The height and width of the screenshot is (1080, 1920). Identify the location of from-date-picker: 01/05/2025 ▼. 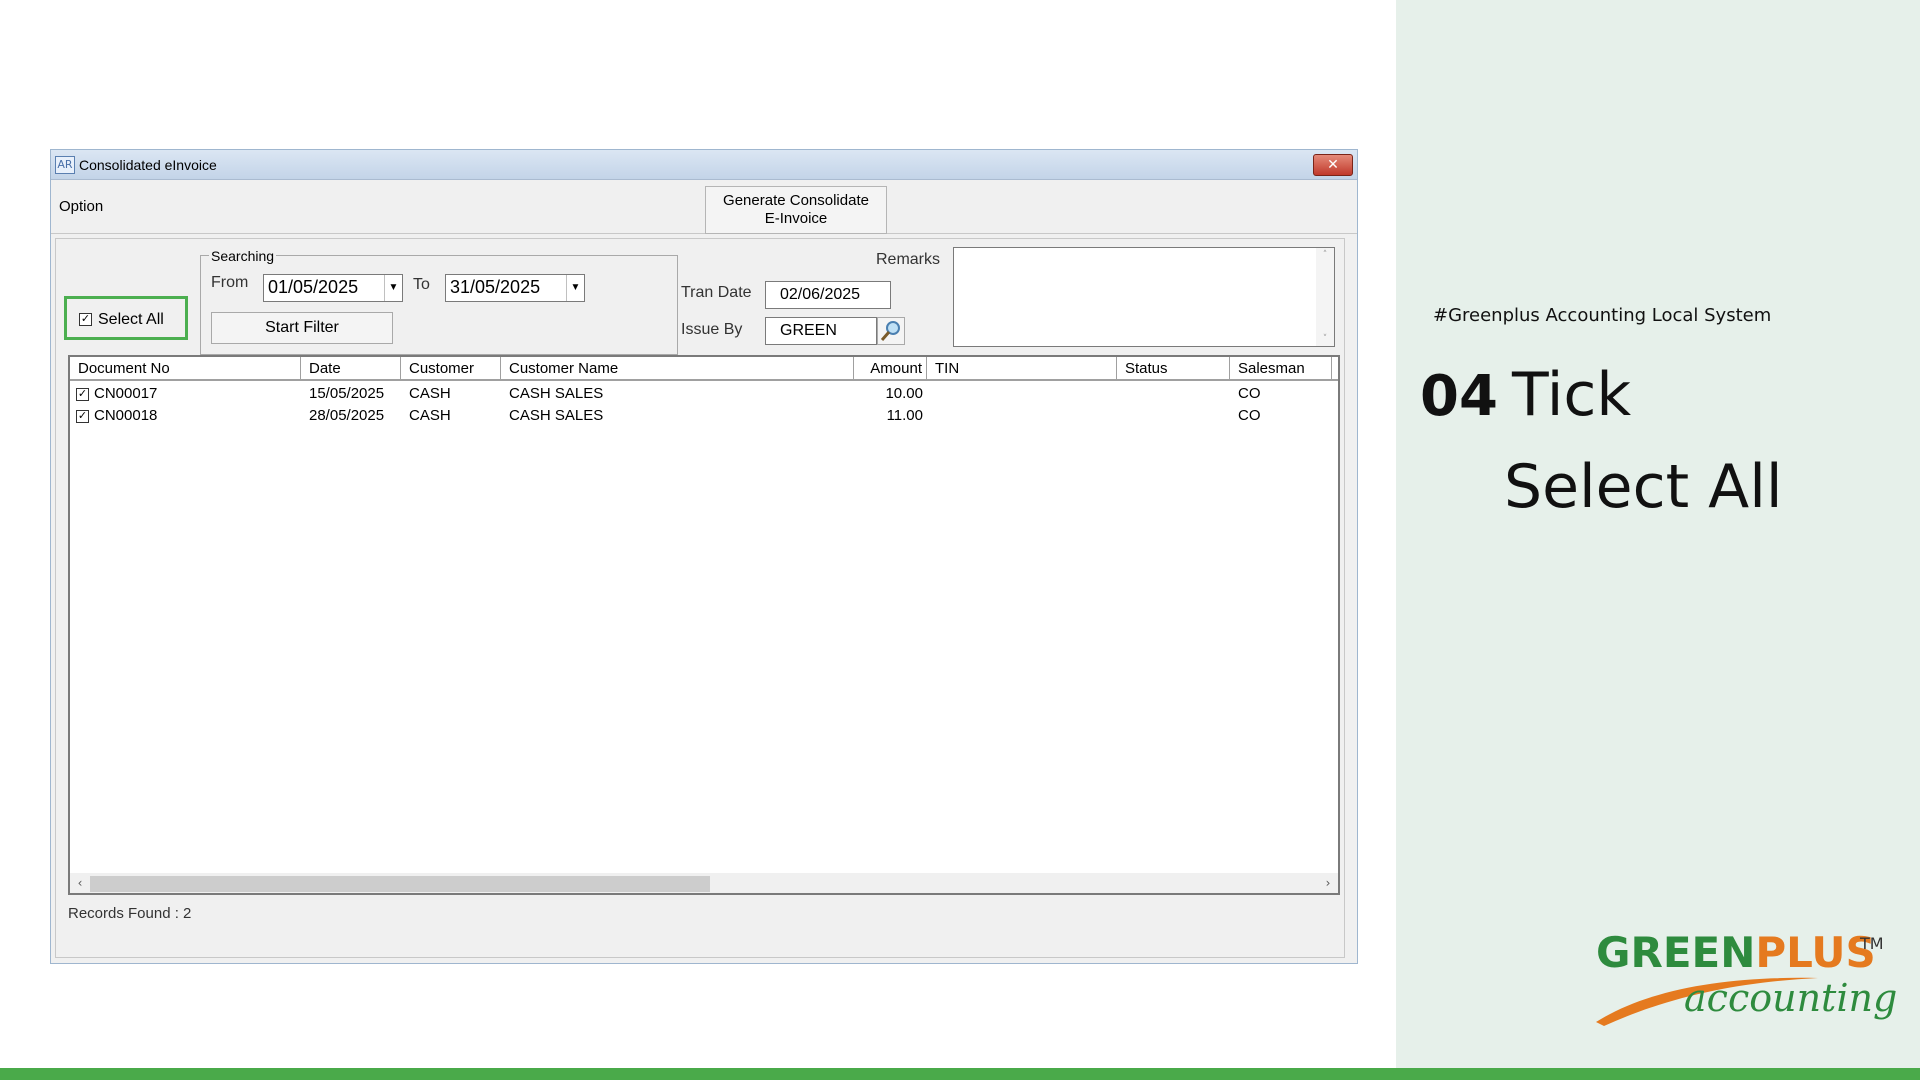
(333, 288).